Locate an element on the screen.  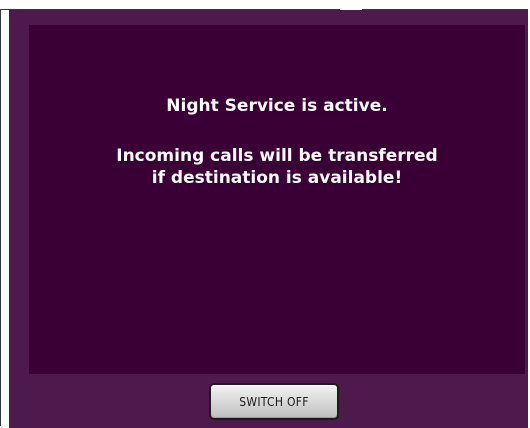
frame-notch is located at coordinates (351, 5).